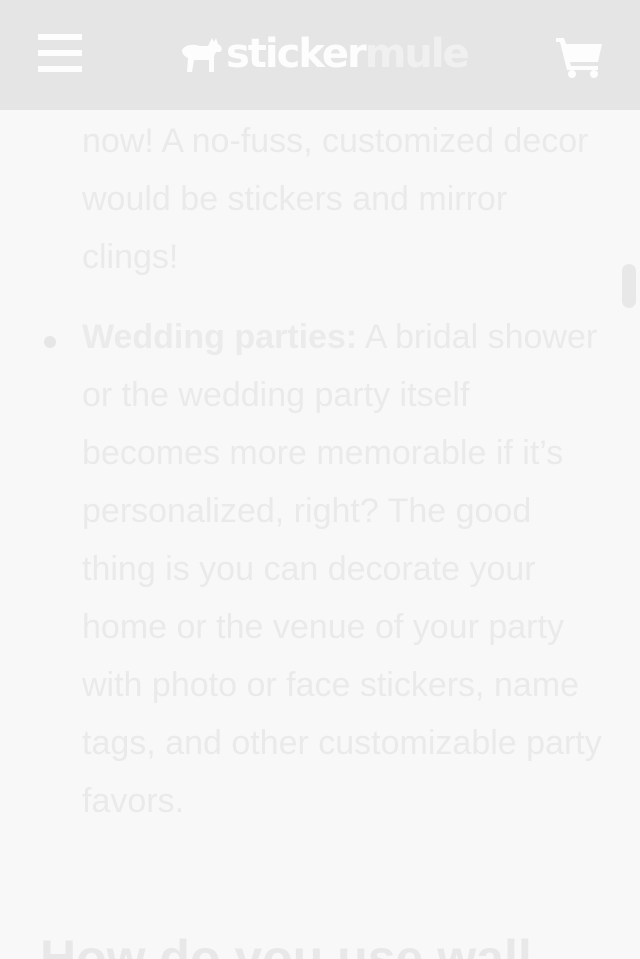 The height and width of the screenshot is (959, 640). I want to click on logo-text-mule: mule, so click(417, 54).